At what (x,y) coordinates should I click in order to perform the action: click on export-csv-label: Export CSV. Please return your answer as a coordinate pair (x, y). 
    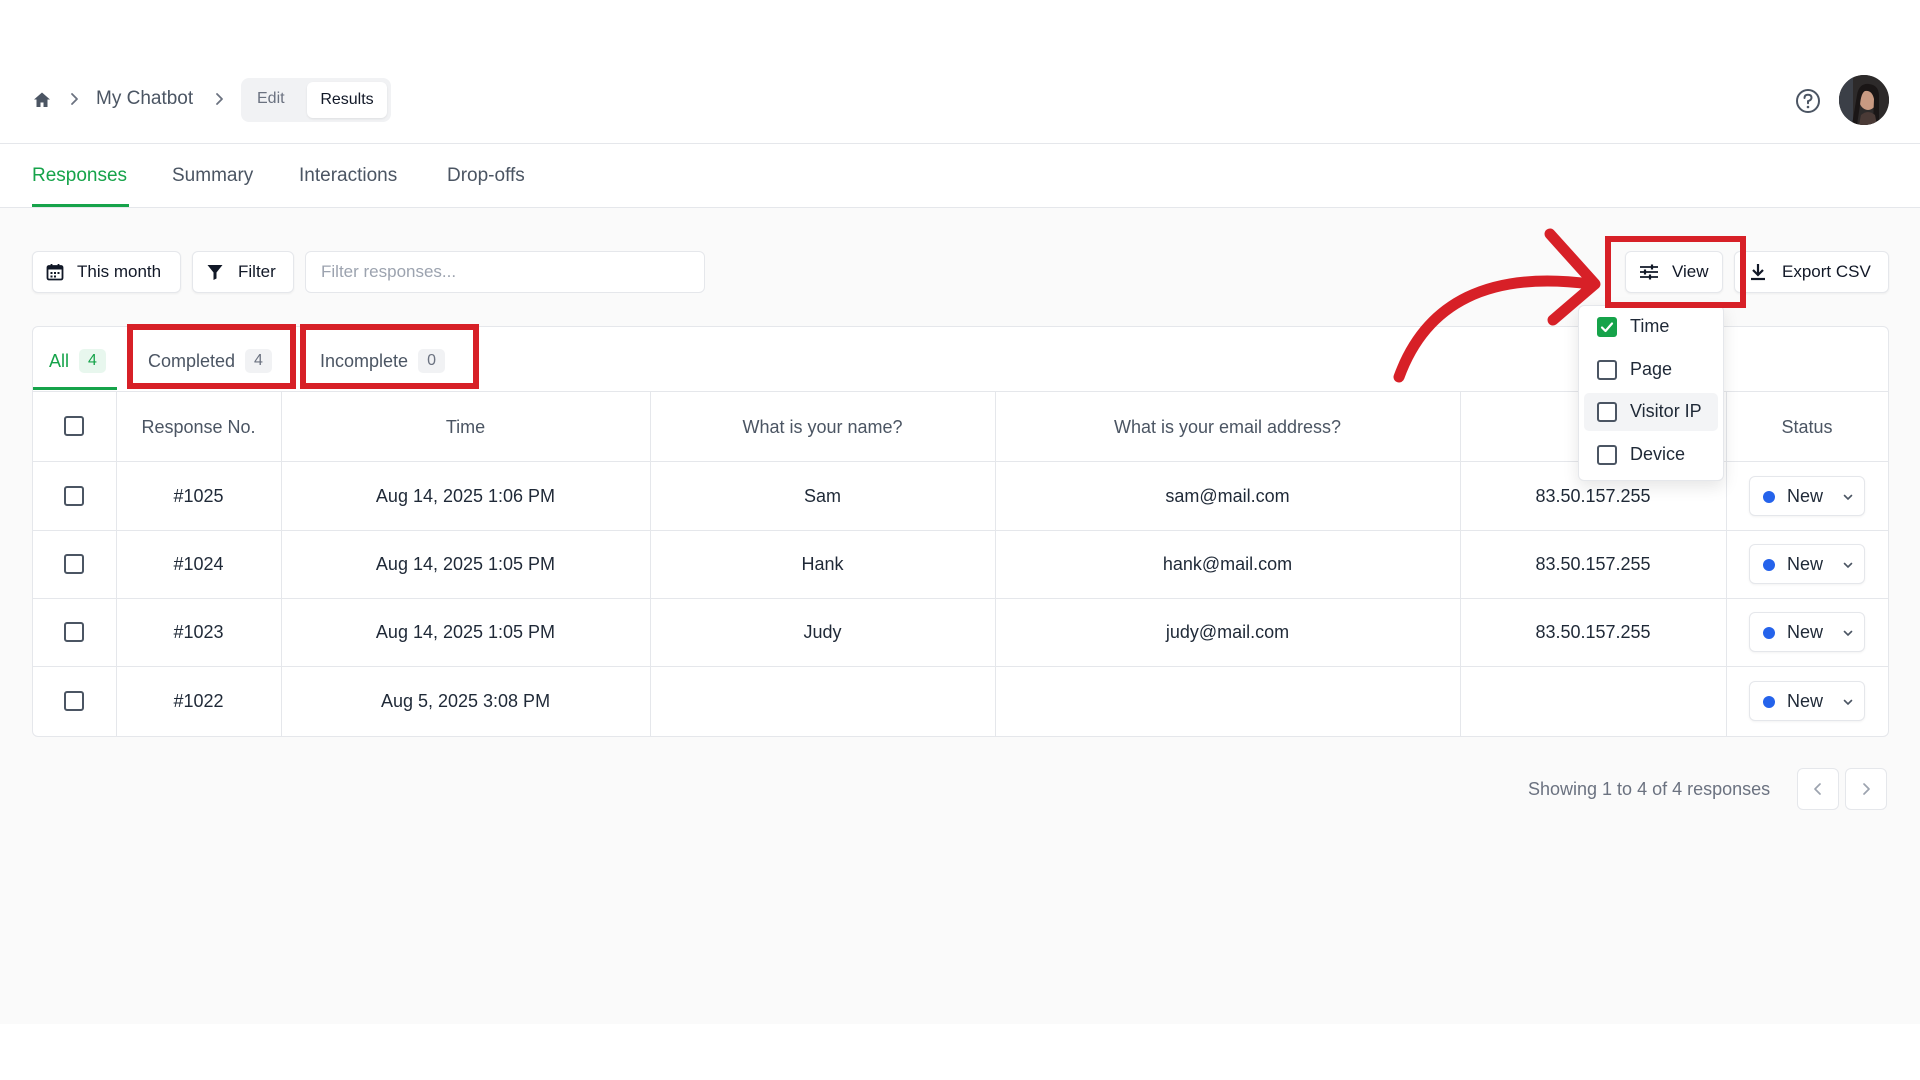
    Looking at the image, I should click on (1826, 271).